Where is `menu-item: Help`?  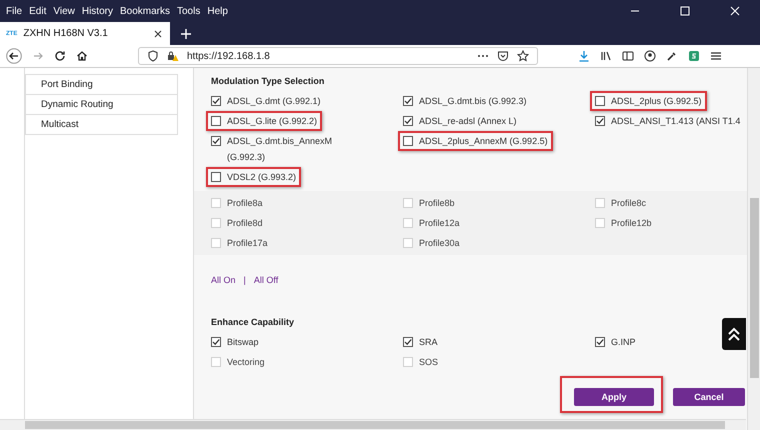 menu-item: Help is located at coordinates (219, 11).